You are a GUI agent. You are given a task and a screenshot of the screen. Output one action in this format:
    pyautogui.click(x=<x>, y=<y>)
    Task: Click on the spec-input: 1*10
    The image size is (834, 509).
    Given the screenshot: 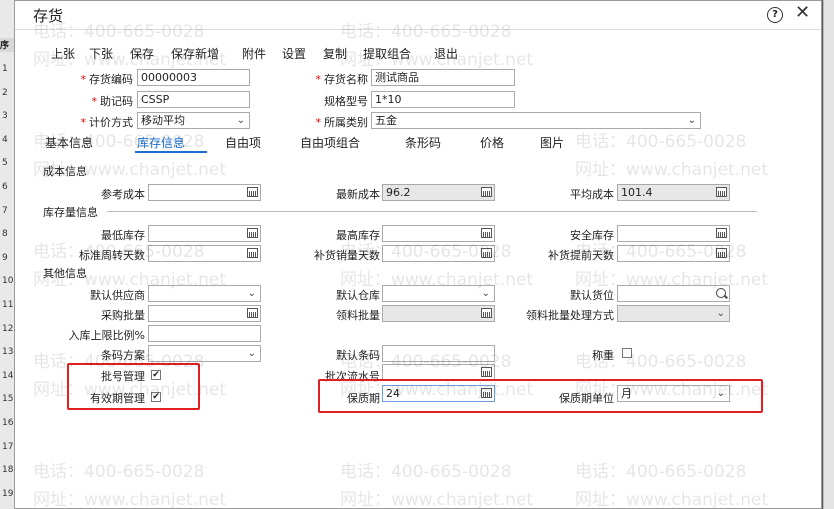 What is the action you would take?
    pyautogui.click(x=443, y=99)
    